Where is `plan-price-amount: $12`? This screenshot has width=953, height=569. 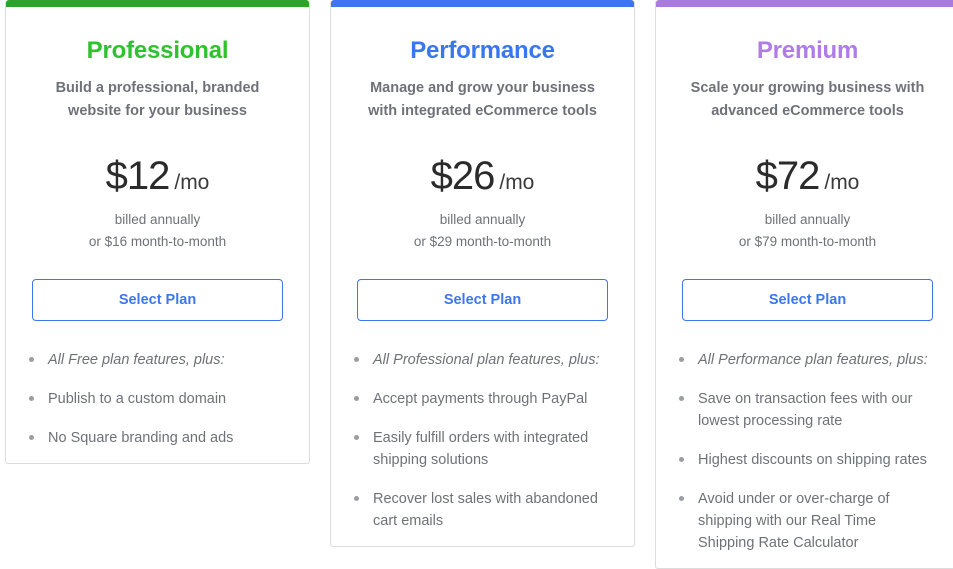 plan-price-amount: $12 is located at coordinates (138, 176).